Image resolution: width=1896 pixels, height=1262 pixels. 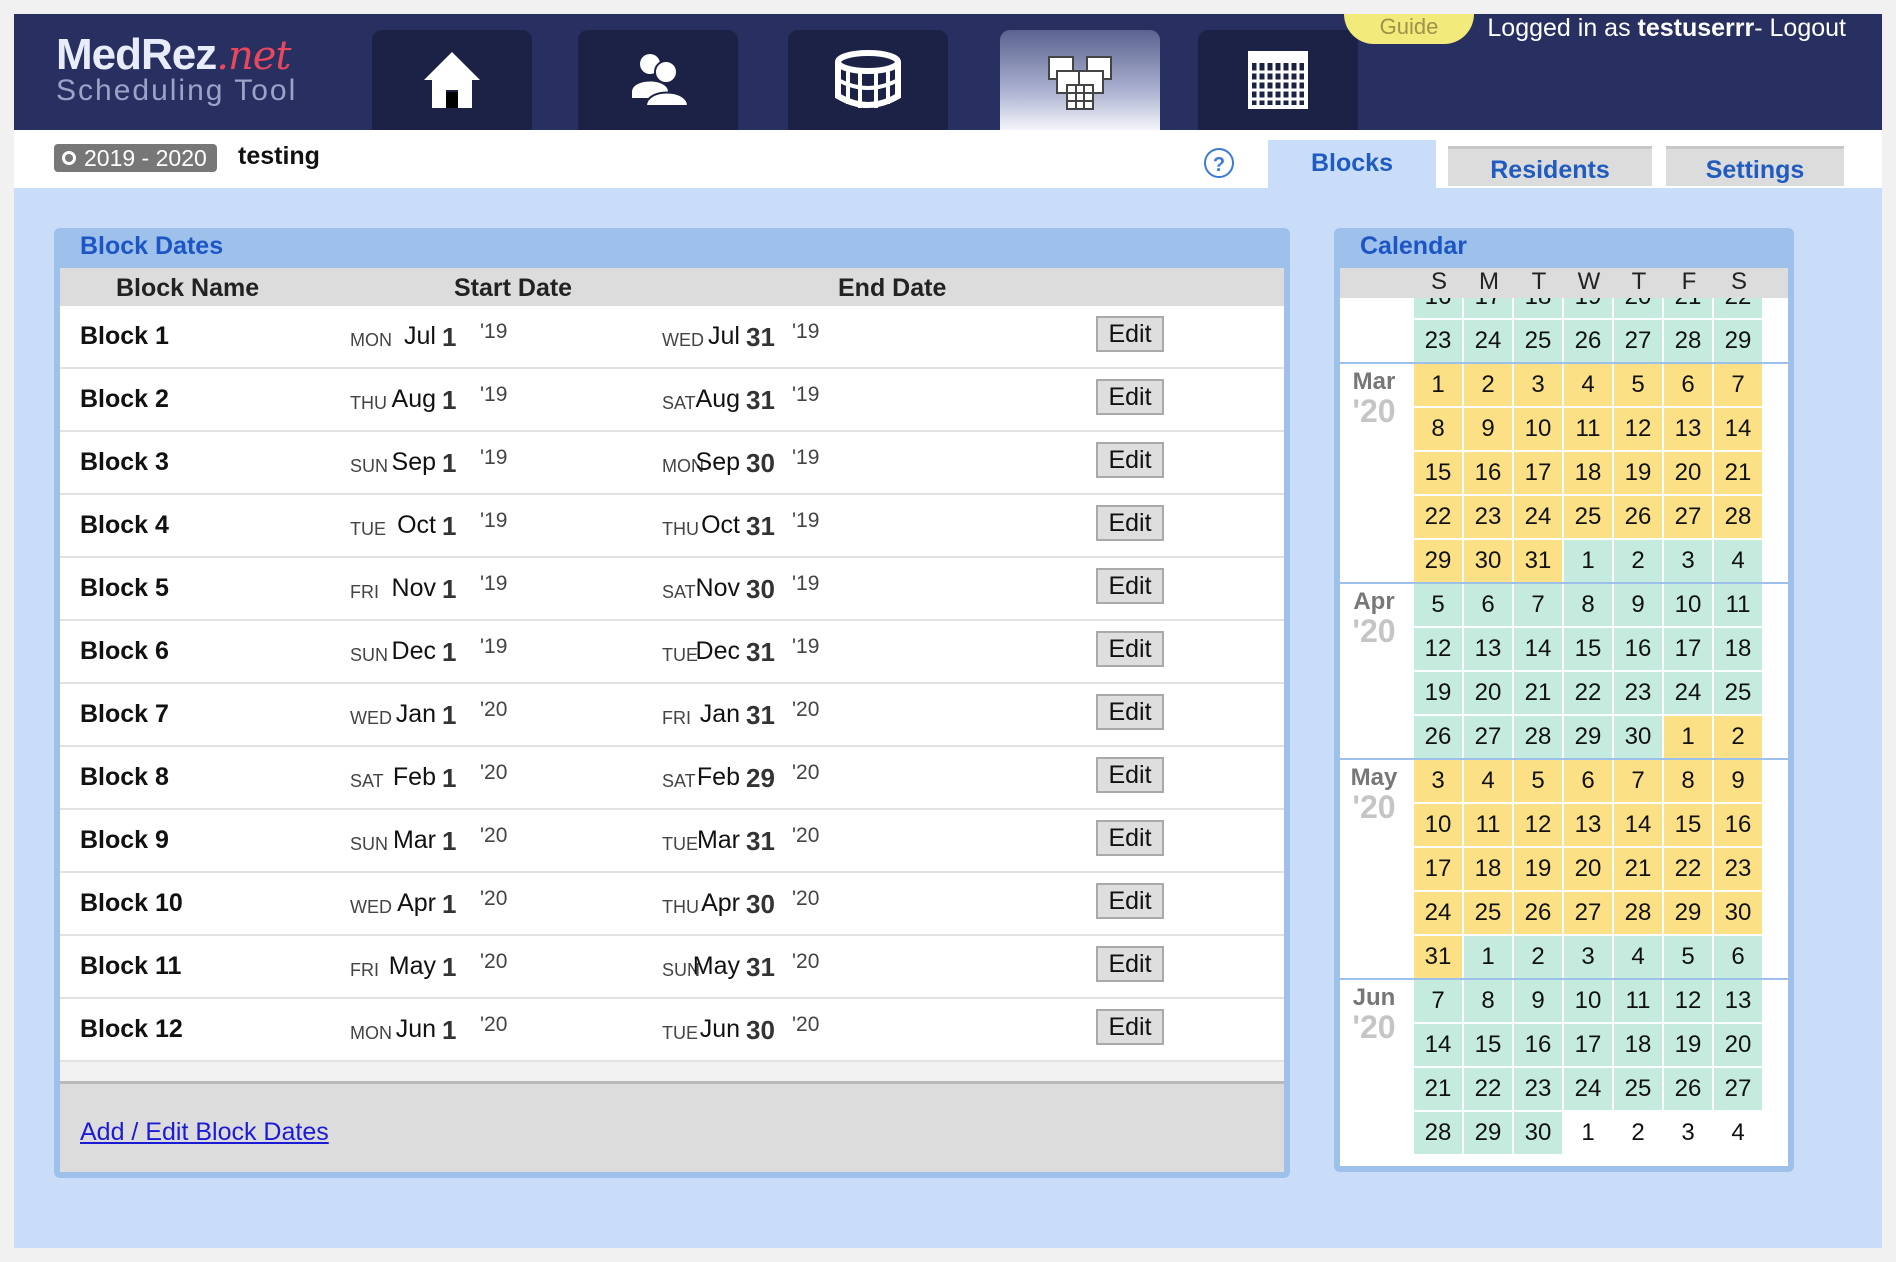 What do you see at coordinates (204, 1132) in the screenshot?
I see `add-edit-block-dates-link: Add / Edit Block Dates` at bounding box center [204, 1132].